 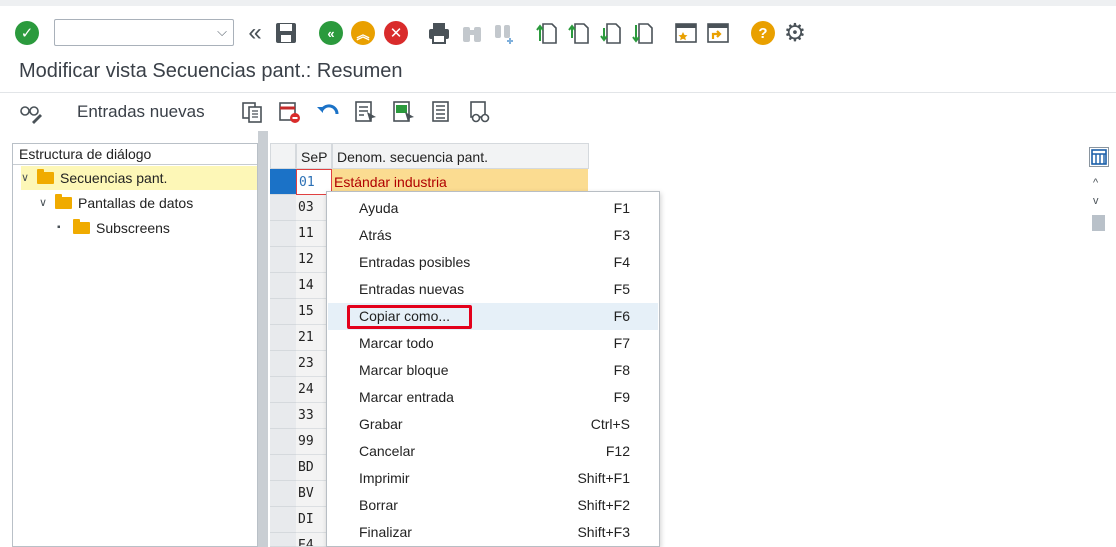 I want to click on delete-button, so click(x=290, y=112).